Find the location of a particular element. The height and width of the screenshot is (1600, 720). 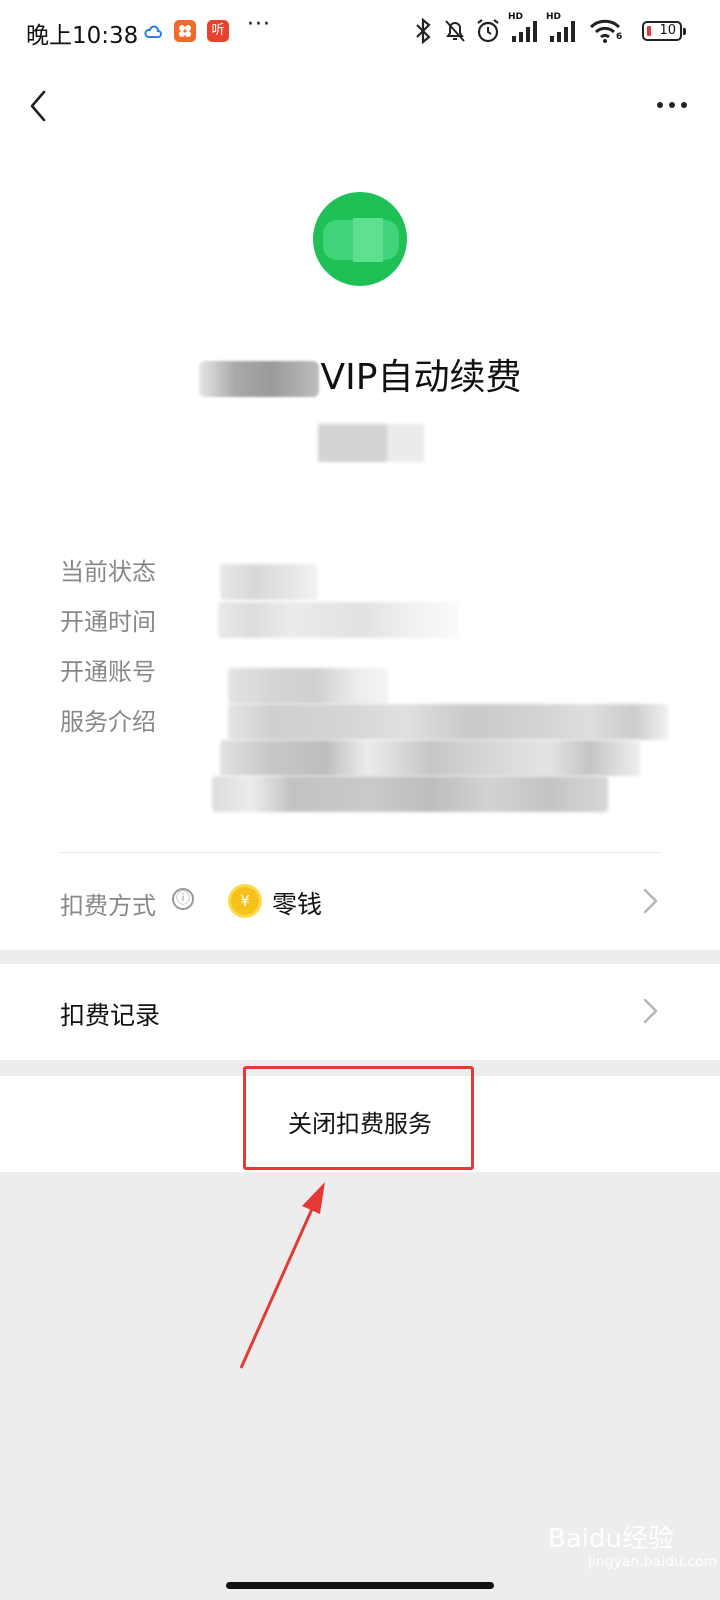

watermark-url: jingyan.baidu.com is located at coordinates (653, 1562).